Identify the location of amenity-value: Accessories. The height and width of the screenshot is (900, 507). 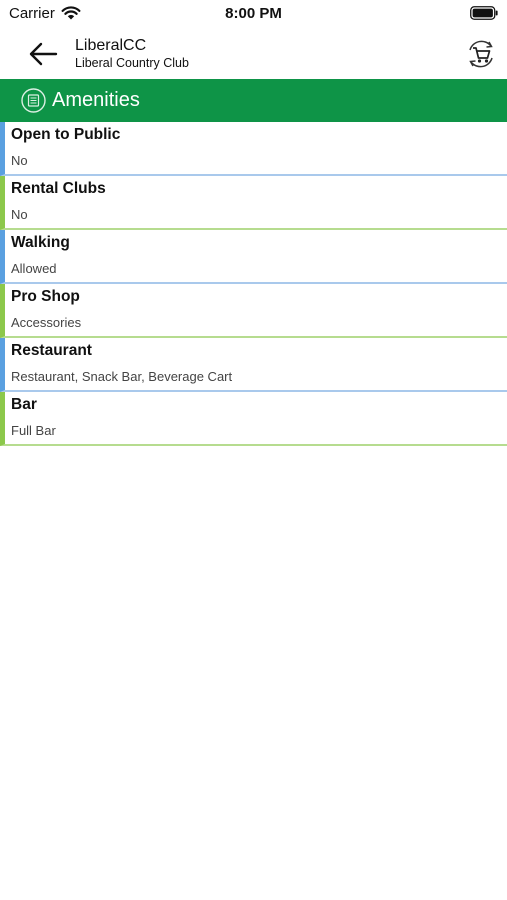
(46, 322).